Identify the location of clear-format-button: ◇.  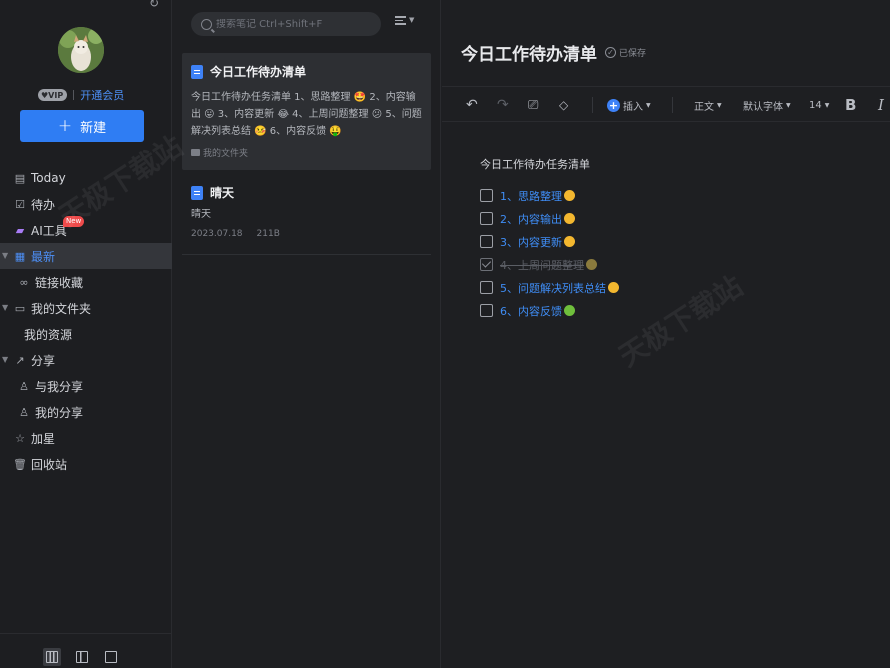
(563, 105).